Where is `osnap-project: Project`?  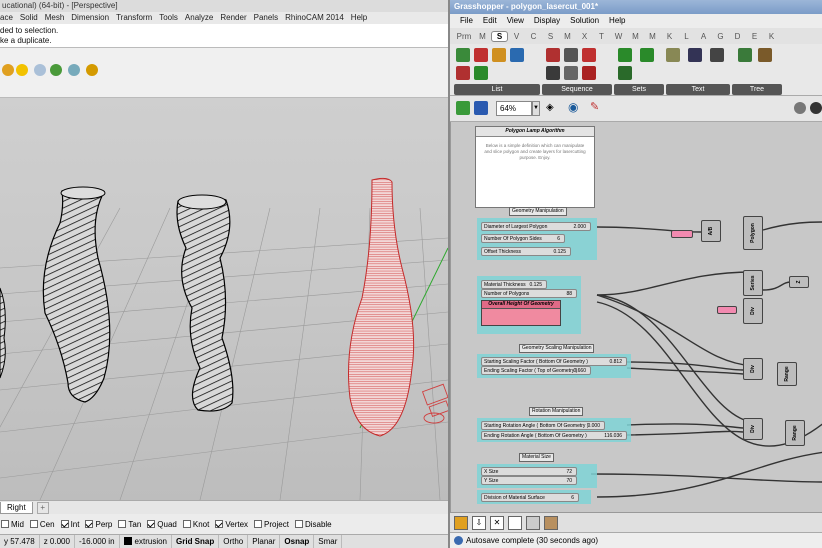
osnap-project: Project is located at coordinates (271, 524).